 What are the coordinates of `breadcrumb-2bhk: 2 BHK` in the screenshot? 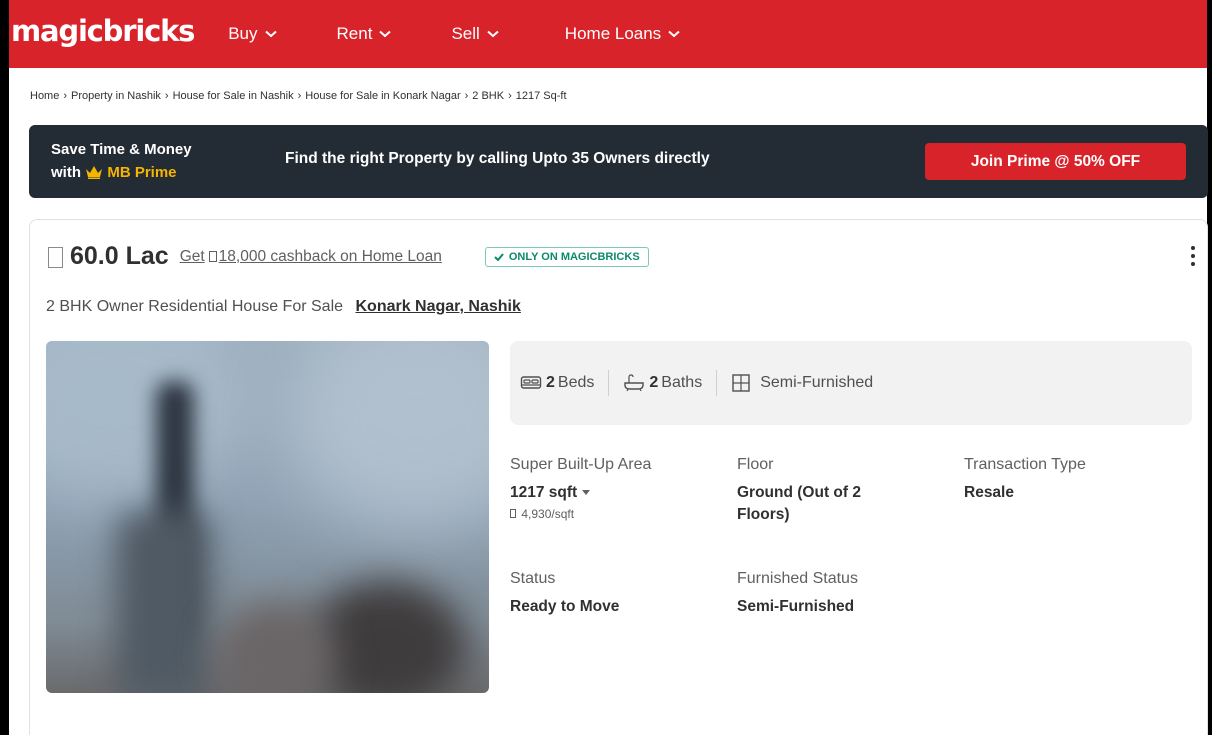 It's located at (488, 96).